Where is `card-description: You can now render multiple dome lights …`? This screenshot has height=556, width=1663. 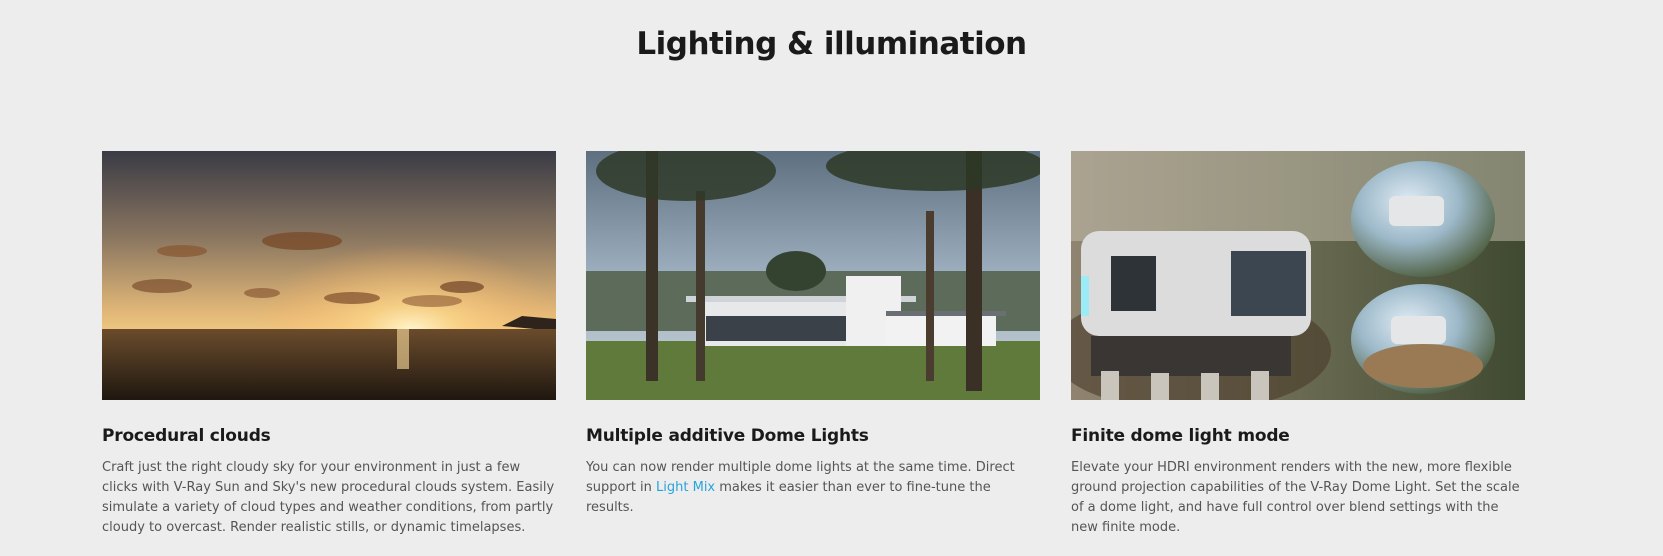 card-description: You can now render multiple dome lights … is located at coordinates (813, 488).